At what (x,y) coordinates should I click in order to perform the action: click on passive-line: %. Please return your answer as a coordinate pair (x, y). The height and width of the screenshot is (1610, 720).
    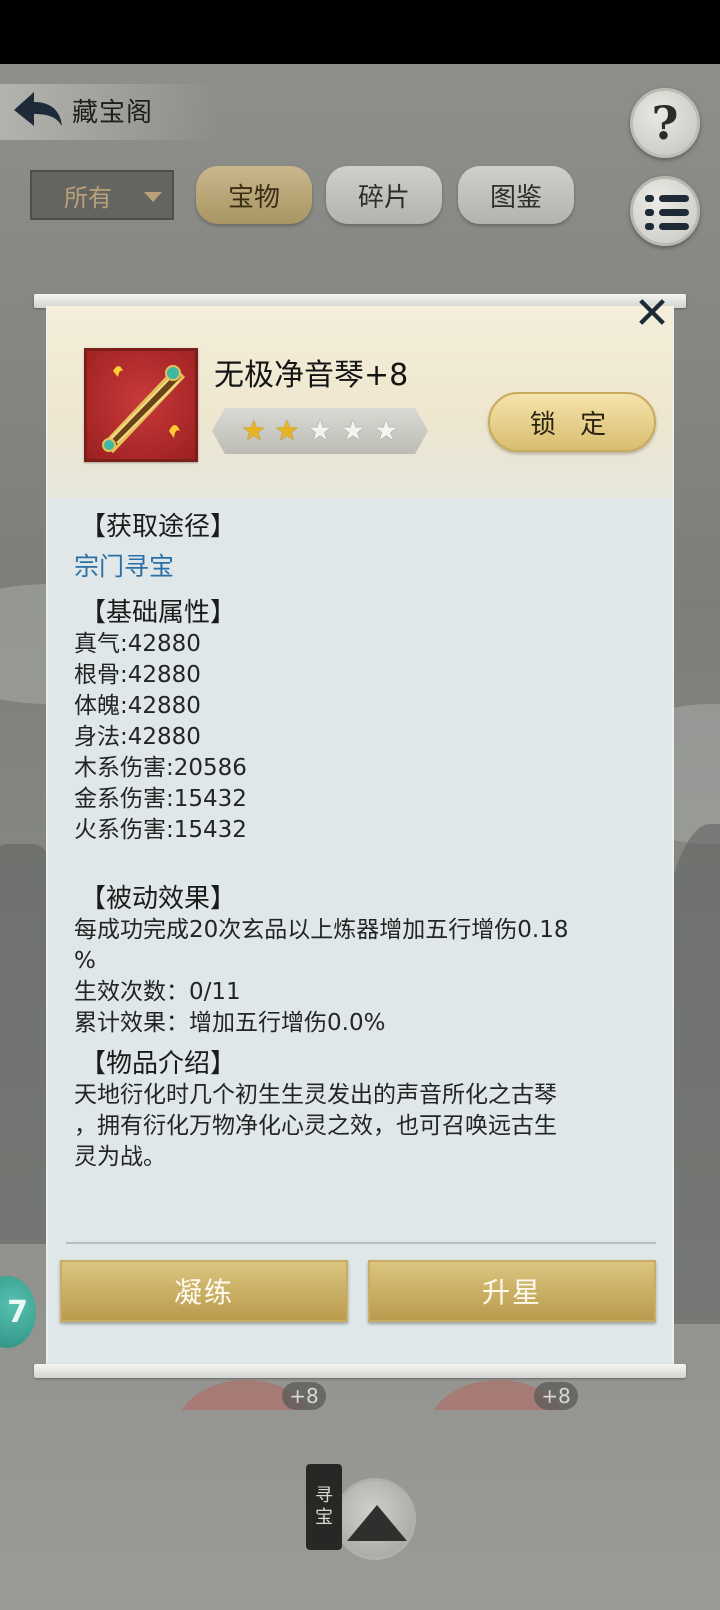
    Looking at the image, I should click on (85, 961).